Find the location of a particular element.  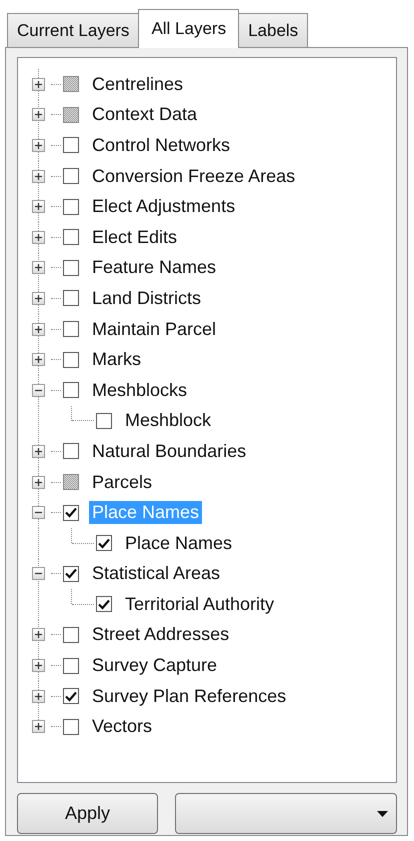

layer-label: Centrelines is located at coordinates (137, 84).